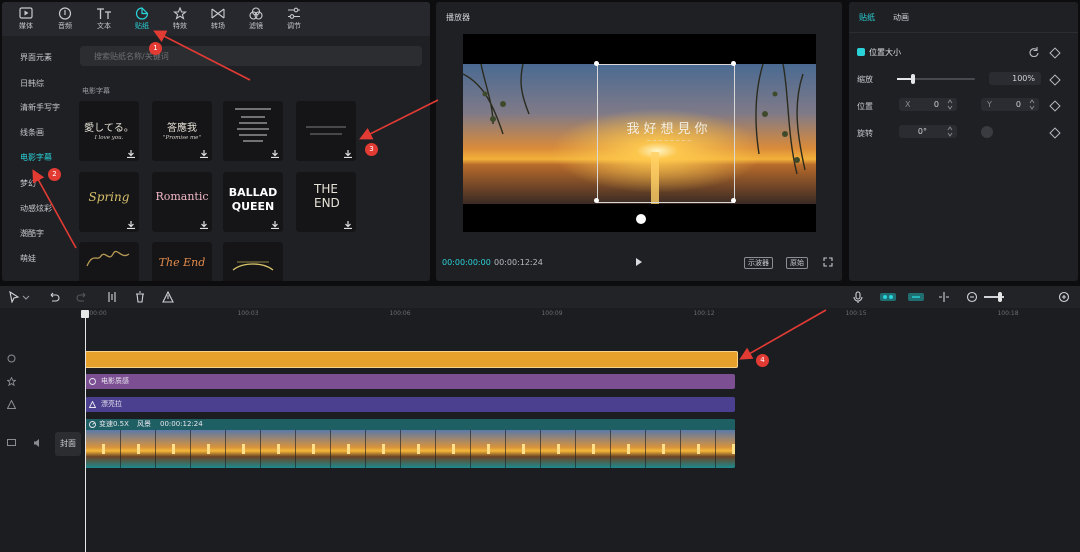 This screenshot has width=1080, height=552. I want to click on undo-icon, so click(54, 297).